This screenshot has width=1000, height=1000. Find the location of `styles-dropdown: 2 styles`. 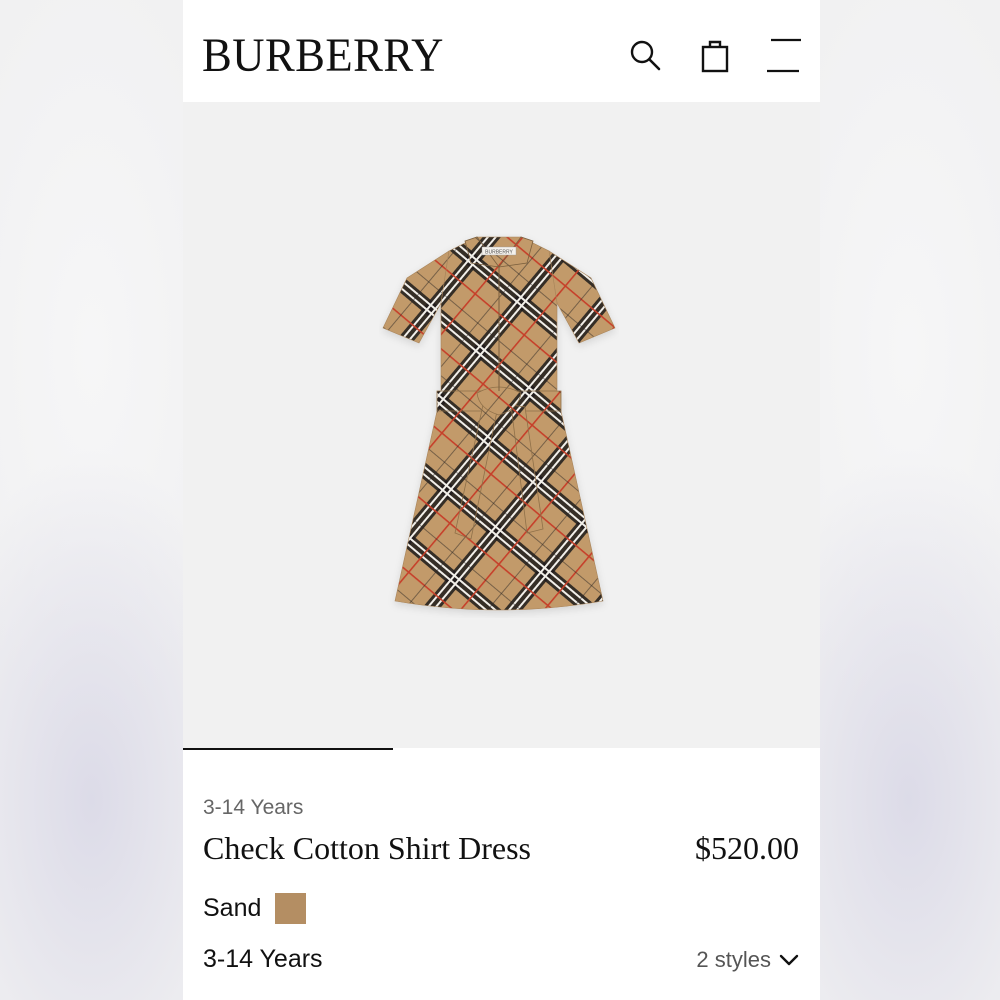

styles-dropdown: 2 styles is located at coordinates (747, 960).